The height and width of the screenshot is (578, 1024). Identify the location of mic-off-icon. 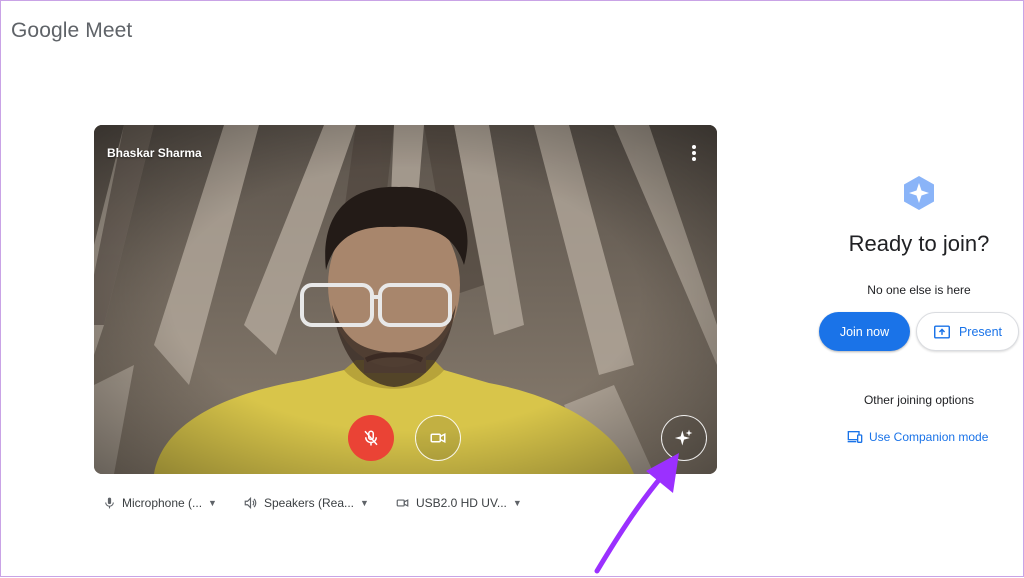
(371, 438).